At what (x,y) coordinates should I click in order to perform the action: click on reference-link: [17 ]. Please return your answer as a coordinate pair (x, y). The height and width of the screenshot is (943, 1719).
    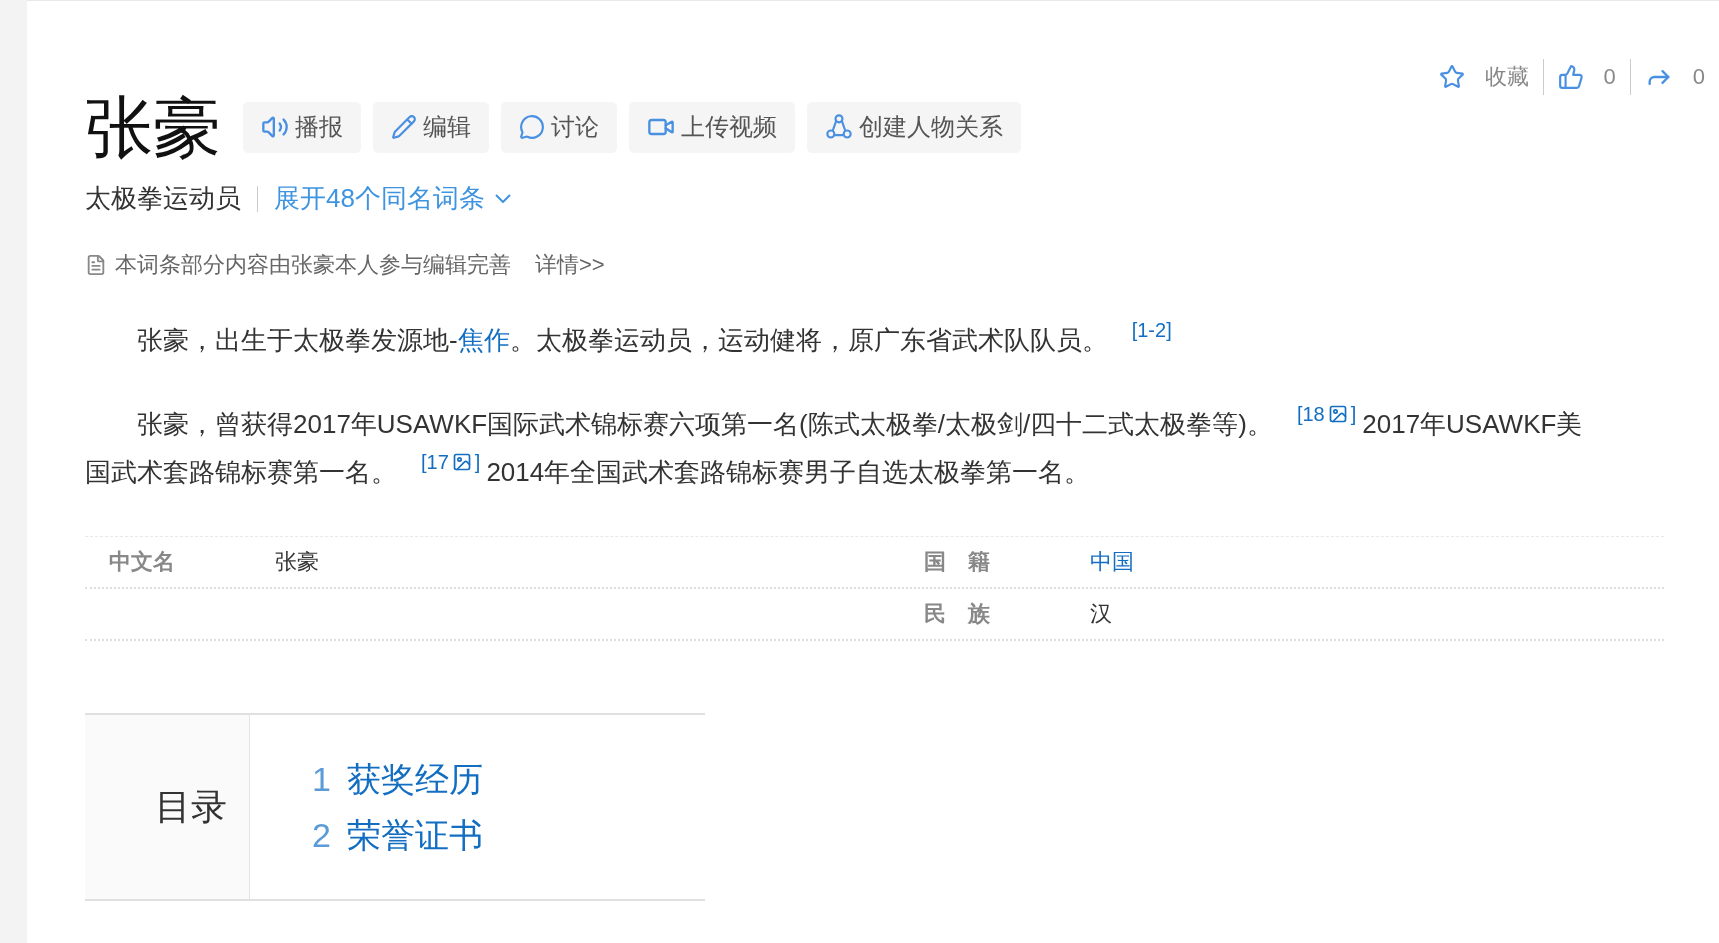
    Looking at the image, I should click on (451, 462).